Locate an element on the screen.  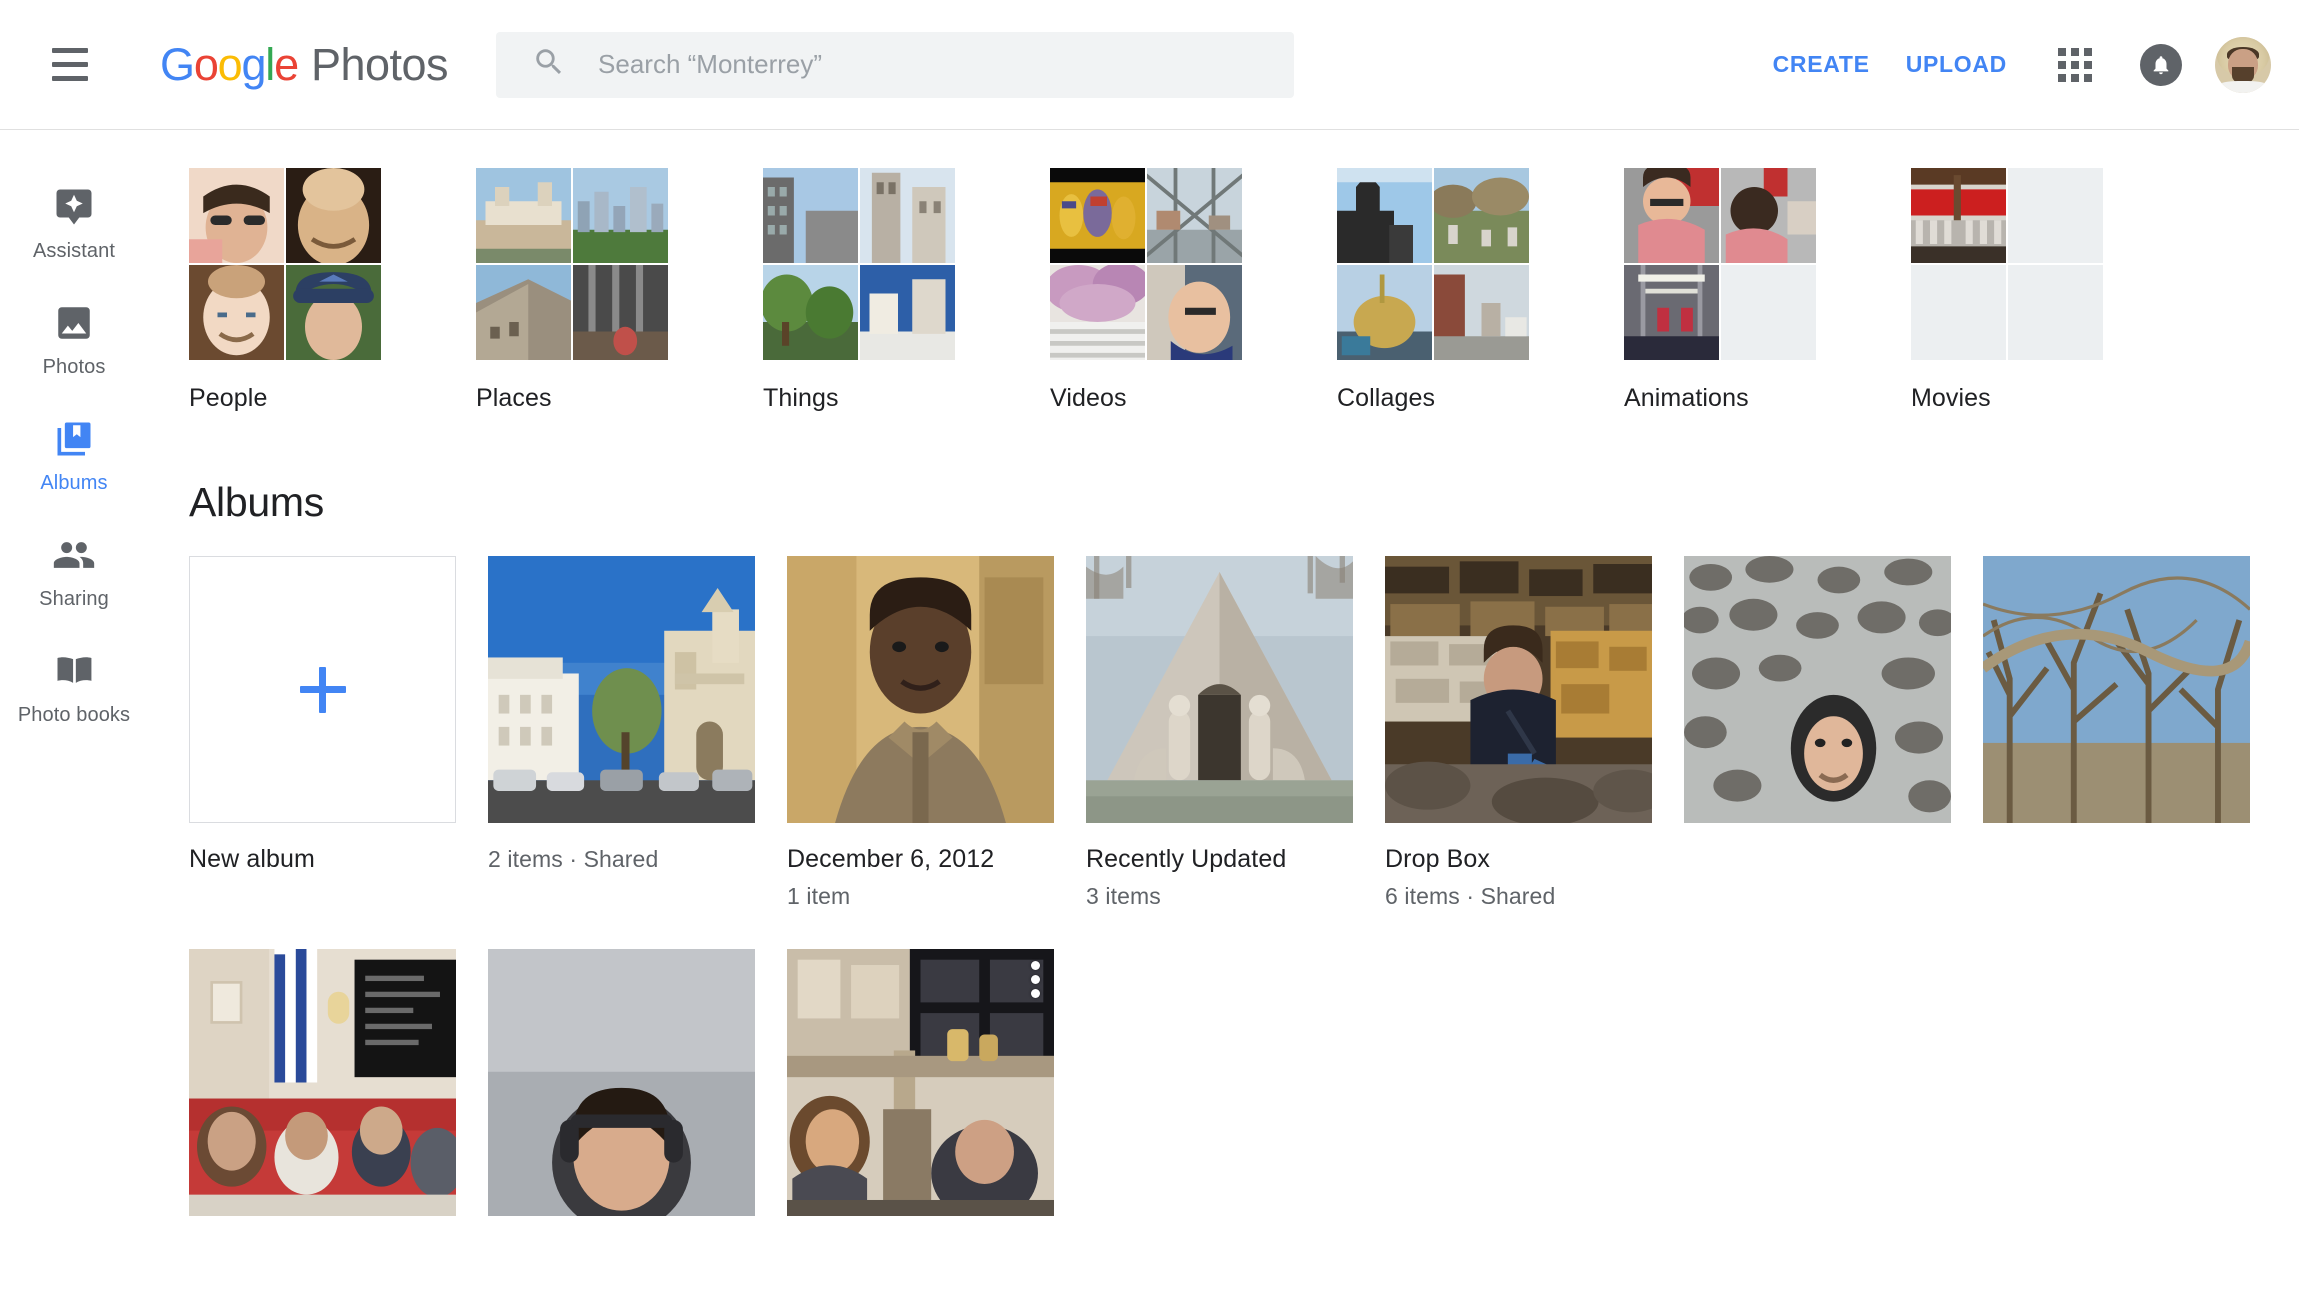
create-button: CREATE is located at coordinates (1821, 64).